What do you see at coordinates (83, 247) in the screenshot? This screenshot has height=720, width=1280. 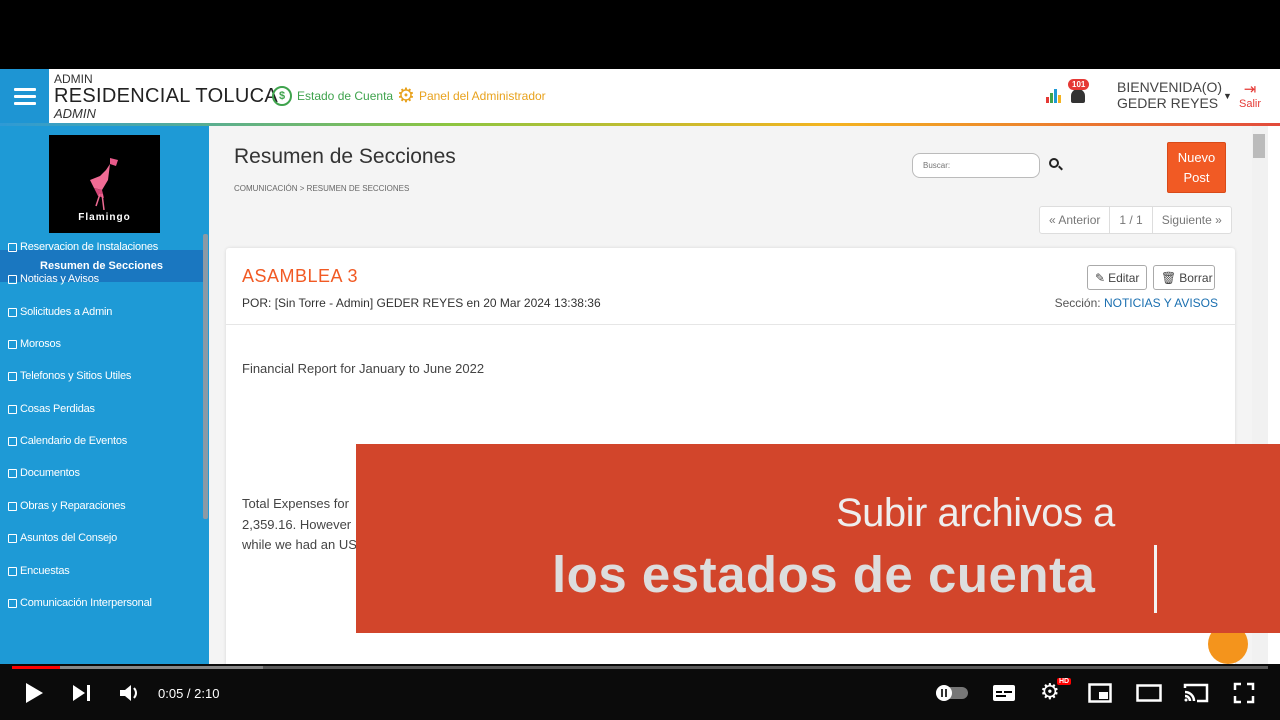 I see `sidebar-item: Reservacion de Instalaciones` at bounding box center [83, 247].